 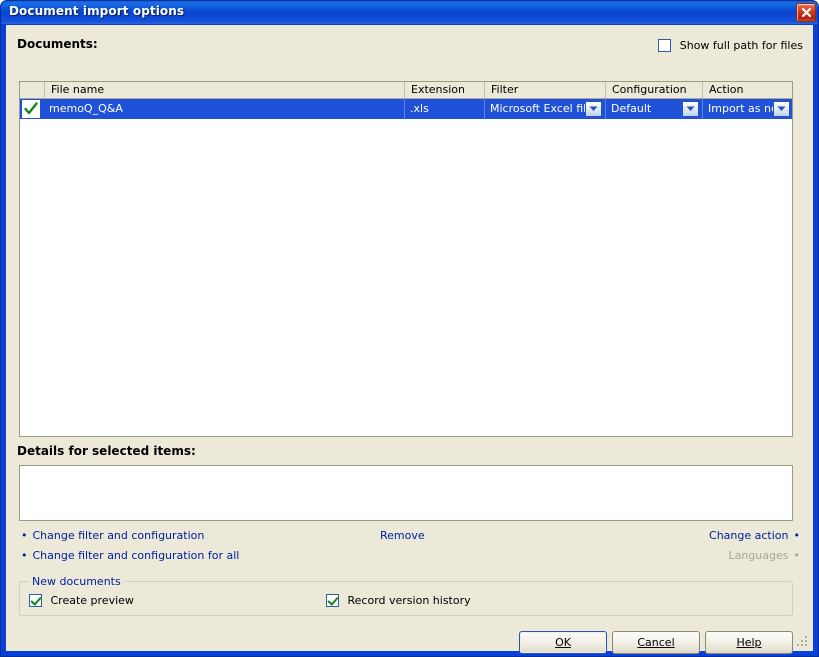 I want to click on row-selected-check-icon, so click(x=31, y=109).